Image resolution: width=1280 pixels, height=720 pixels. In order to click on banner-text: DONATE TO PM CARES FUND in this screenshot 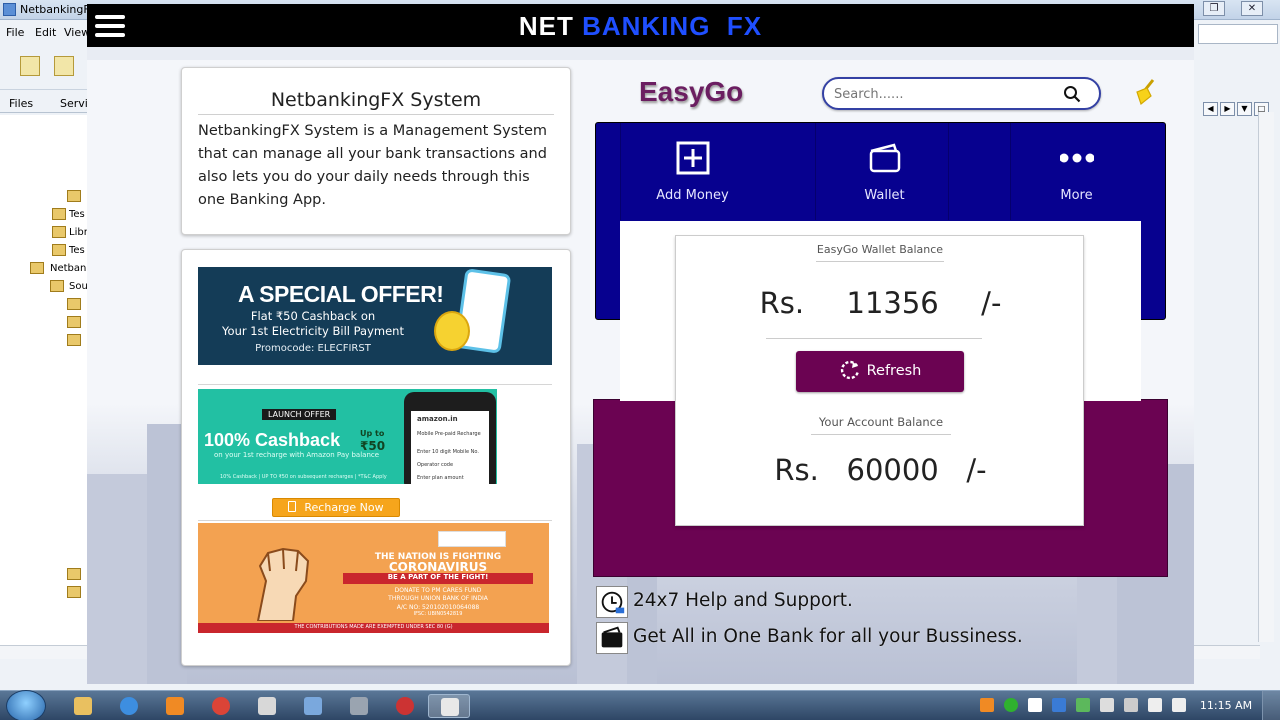, I will do `click(438, 590)`.